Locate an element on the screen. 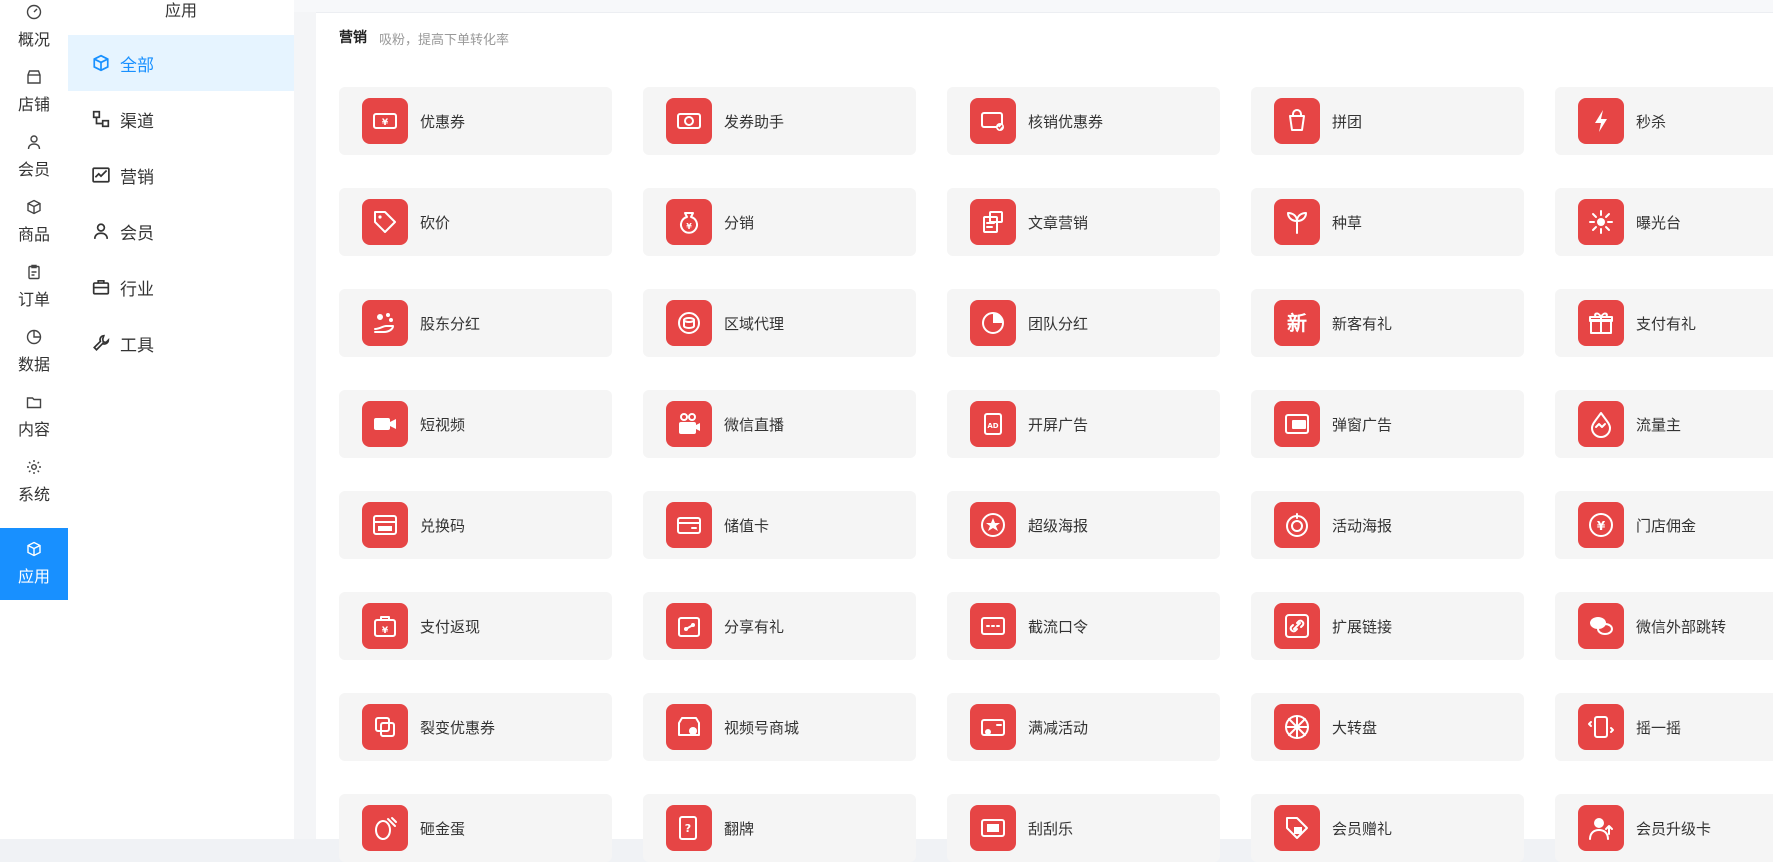 This screenshot has height=862, width=1773. article-icon is located at coordinates (993, 222).